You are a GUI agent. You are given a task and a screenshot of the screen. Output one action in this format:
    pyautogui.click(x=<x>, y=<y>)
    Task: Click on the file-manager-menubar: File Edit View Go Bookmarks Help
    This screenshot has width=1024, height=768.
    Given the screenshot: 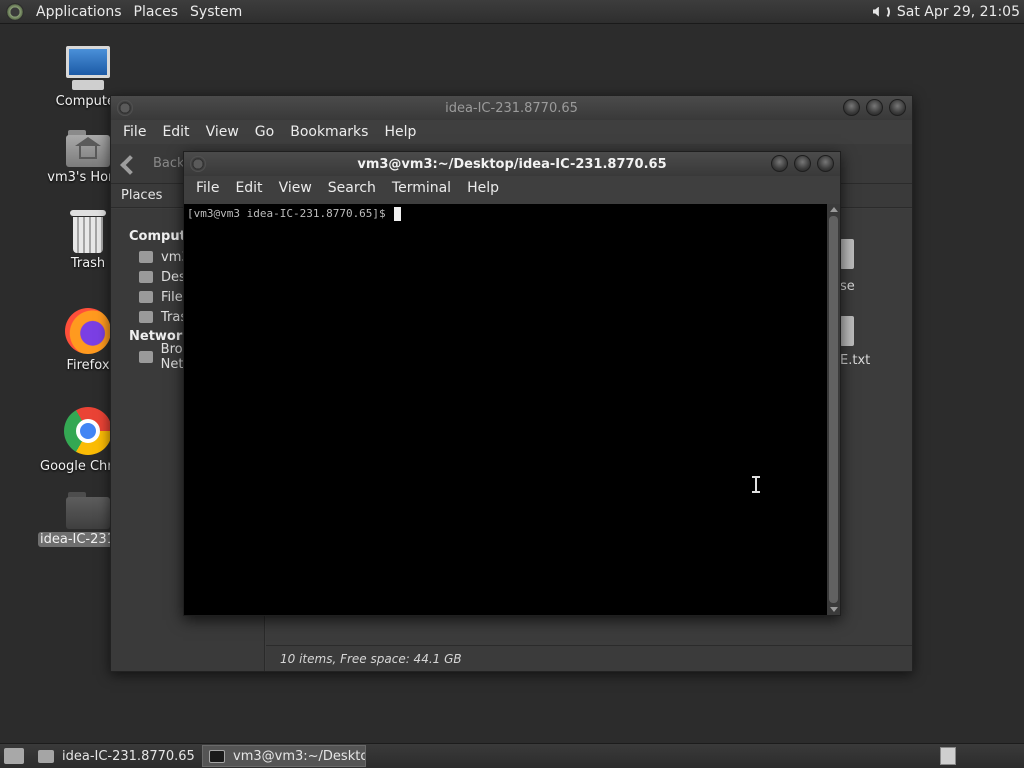 What is the action you would take?
    pyautogui.click(x=511, y=132)
    